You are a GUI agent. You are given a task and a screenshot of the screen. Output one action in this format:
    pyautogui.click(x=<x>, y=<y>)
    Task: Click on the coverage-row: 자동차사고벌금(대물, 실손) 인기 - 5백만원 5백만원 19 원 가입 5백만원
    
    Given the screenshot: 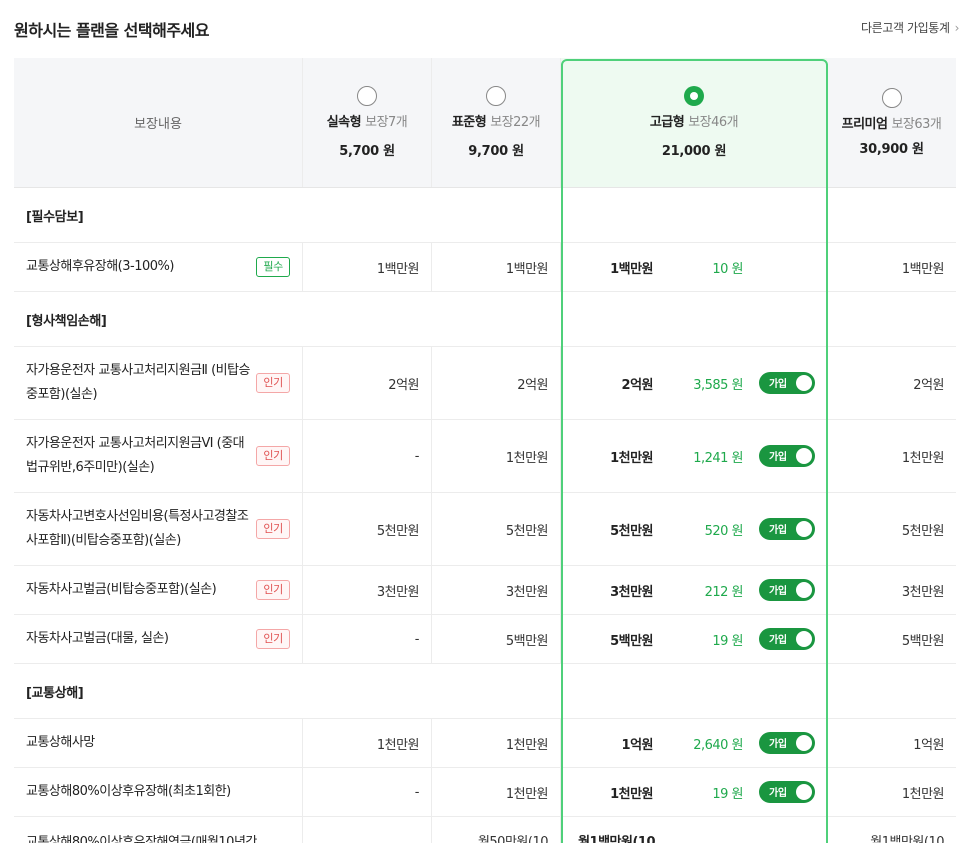 What is the action you would take?
    pyautogui.click(x=485, y=639)
    